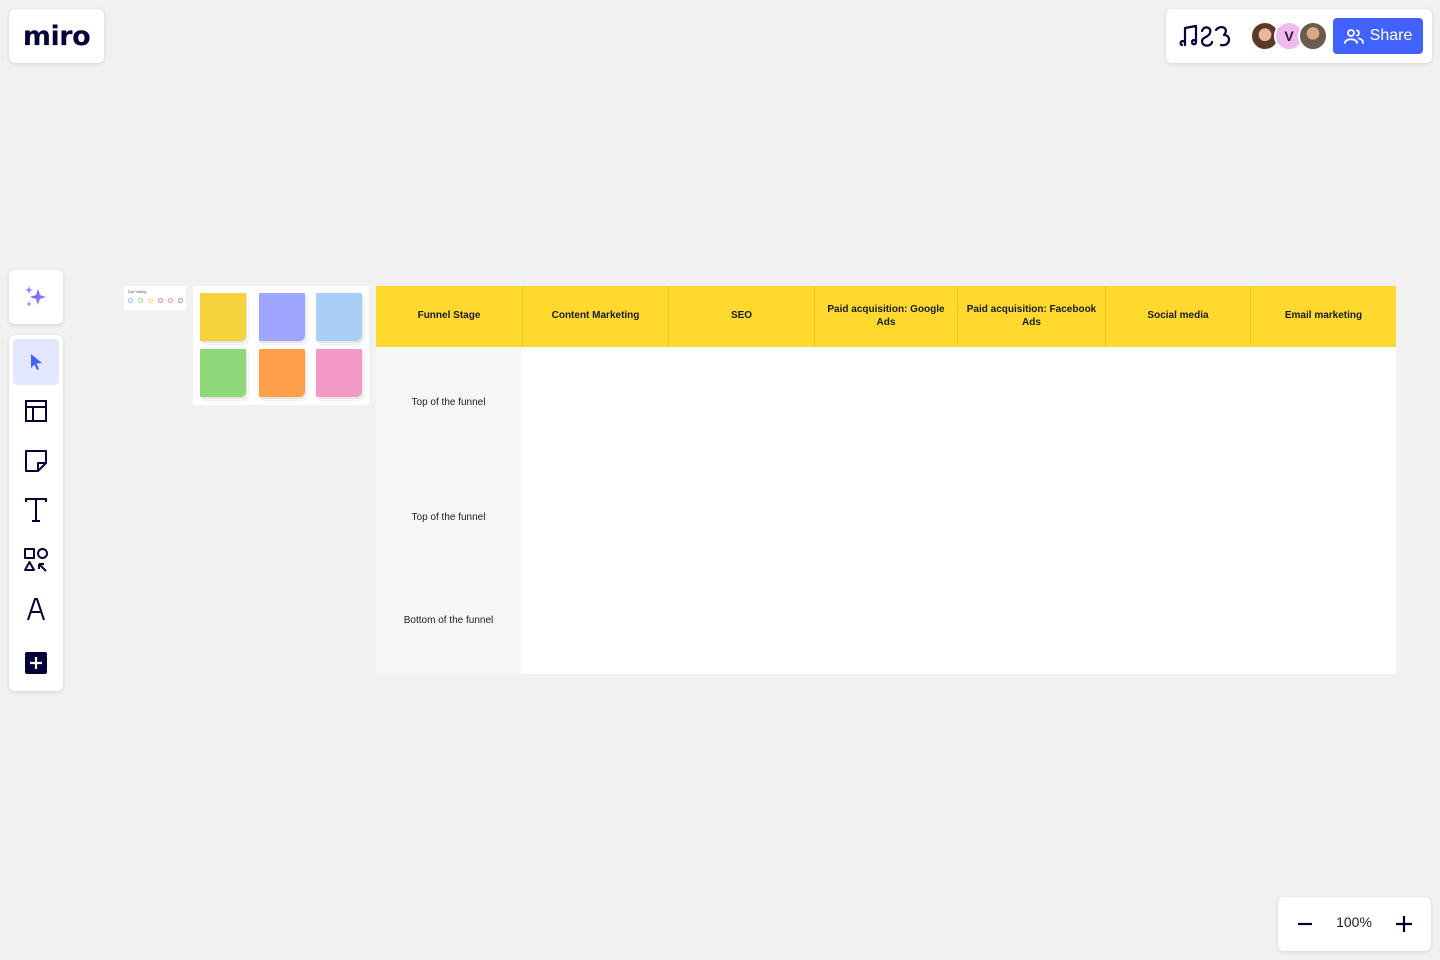 The width and height of the screenshot is (1440, 960). I want to click on share-button: Share, so click(1378, 36).